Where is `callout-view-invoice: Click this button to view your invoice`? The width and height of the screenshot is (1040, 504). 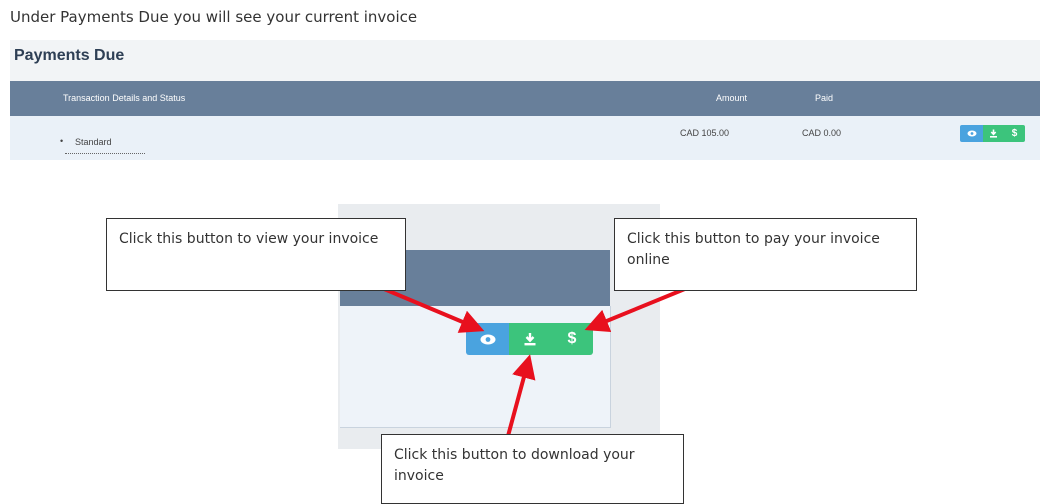 callout-view-invoice: Click this button to view your invoice is located at coordinates (256, 254).